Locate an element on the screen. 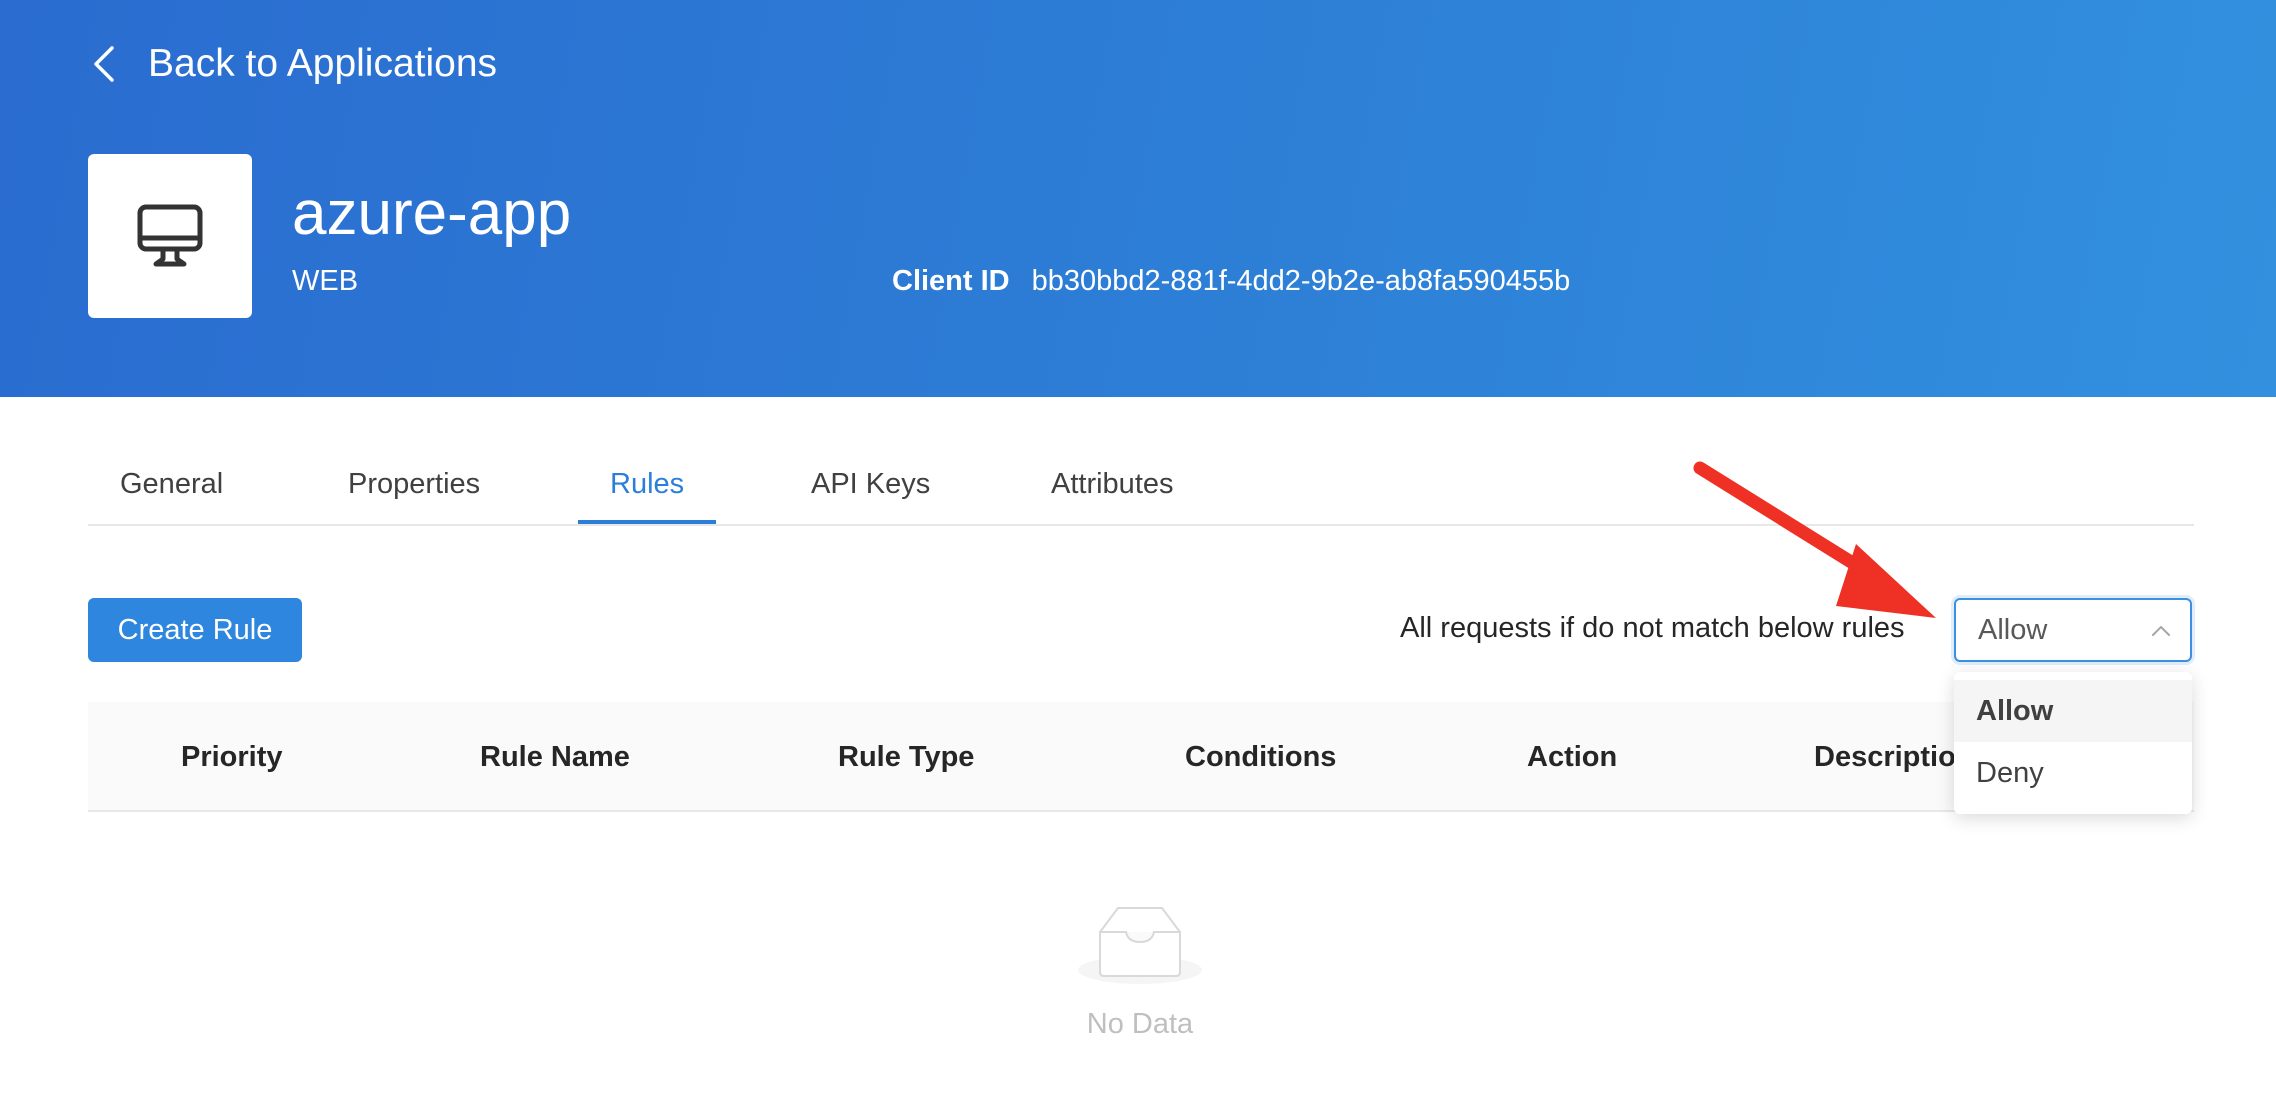  column-rule-type: Rule Type is located at coordinates (906, 757).